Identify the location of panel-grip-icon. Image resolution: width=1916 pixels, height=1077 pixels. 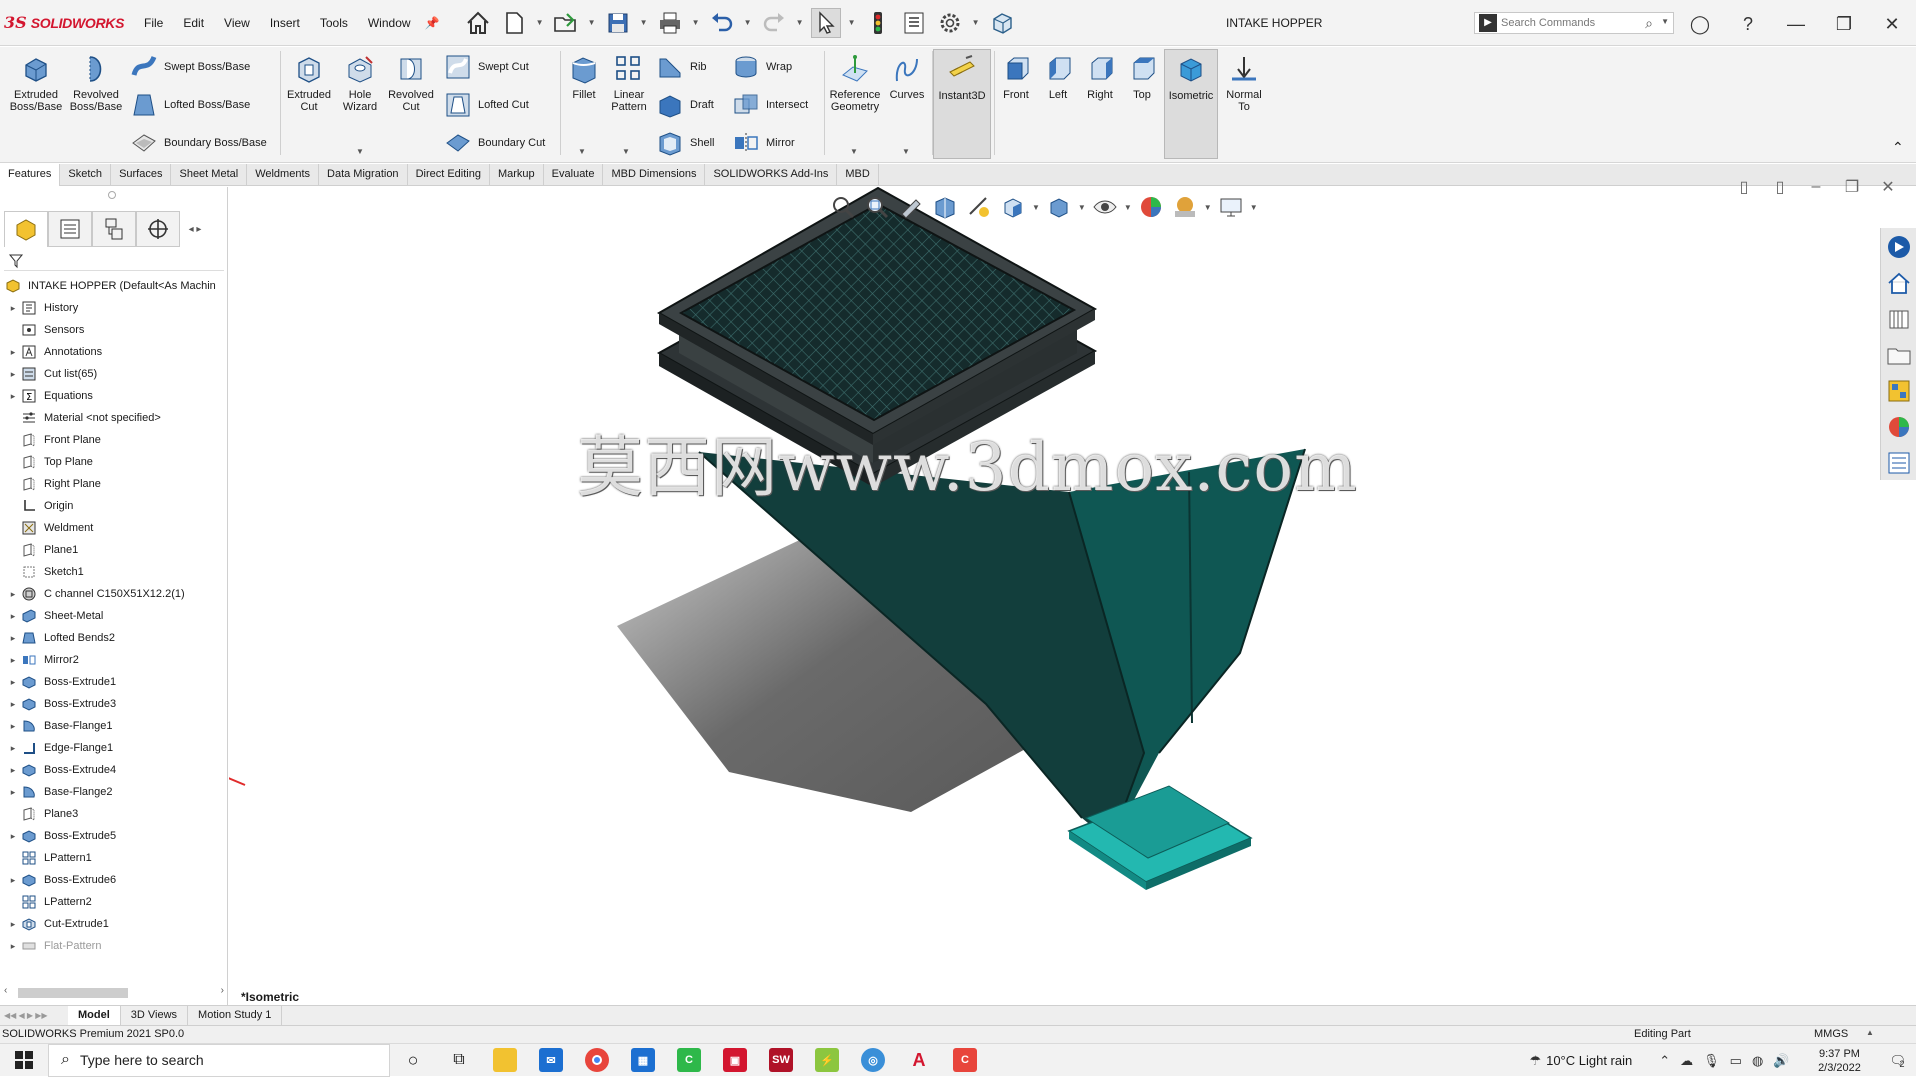
(112, 195).